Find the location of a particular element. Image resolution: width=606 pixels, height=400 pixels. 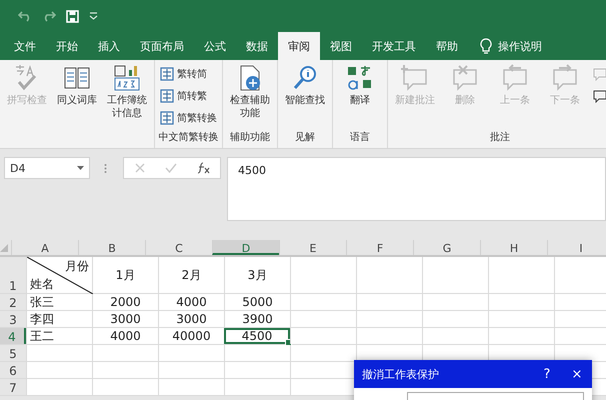

statistics-icon is located at coordinates (127, 78).